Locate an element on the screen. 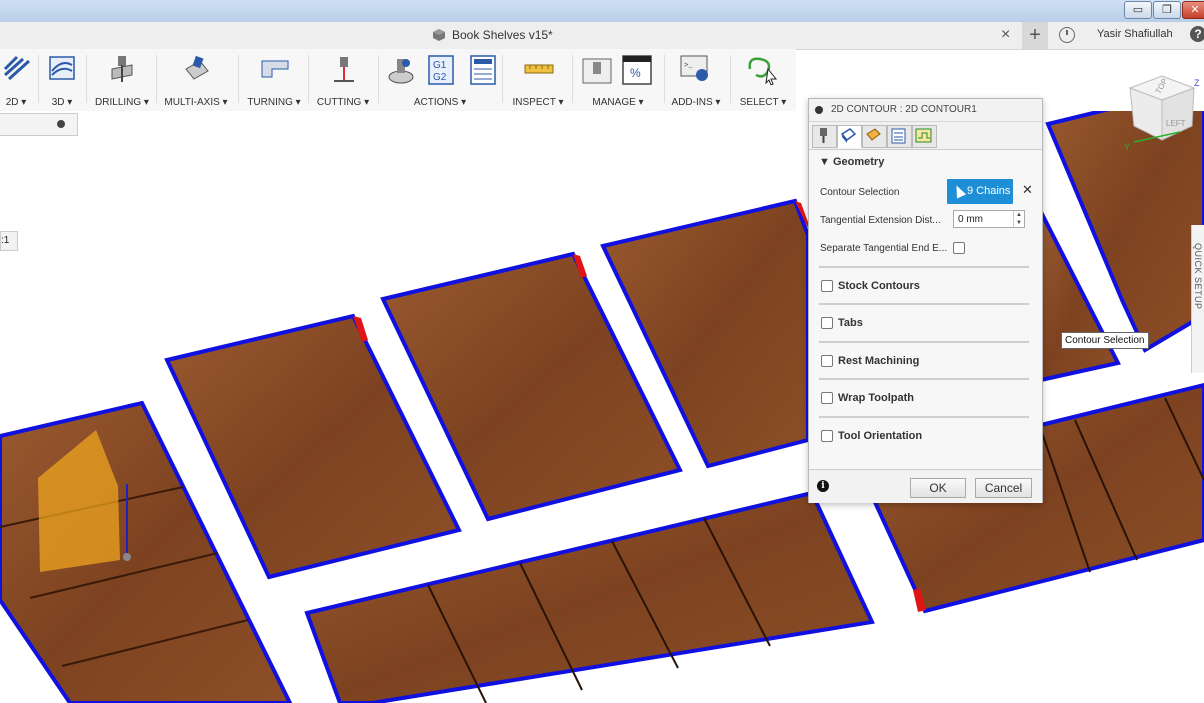  select-icon is located at coordinates (763, 71).